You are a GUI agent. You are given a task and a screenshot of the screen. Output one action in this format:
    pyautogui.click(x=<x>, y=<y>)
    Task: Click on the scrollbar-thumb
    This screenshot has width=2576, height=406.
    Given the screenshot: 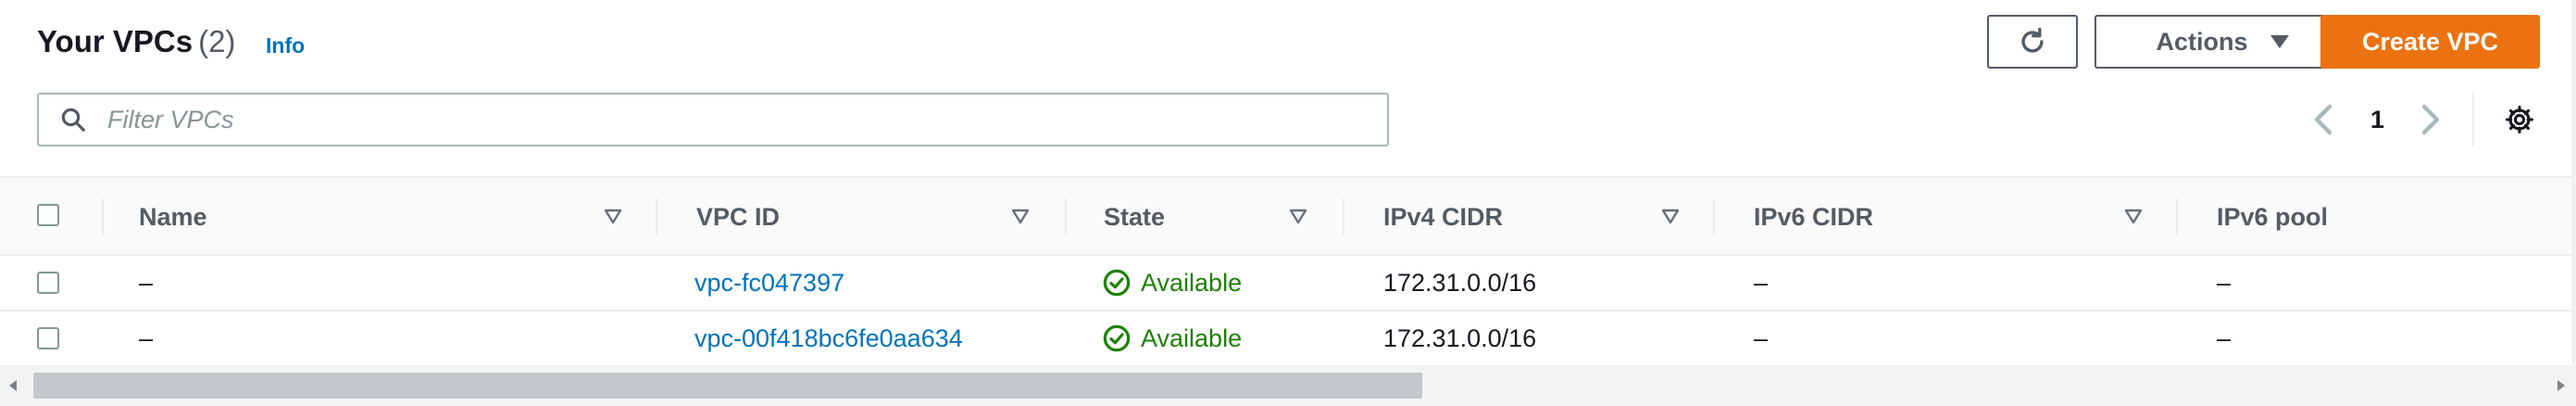 What is the action you would take?
    pyautogui.click(x=727, y=386)
    